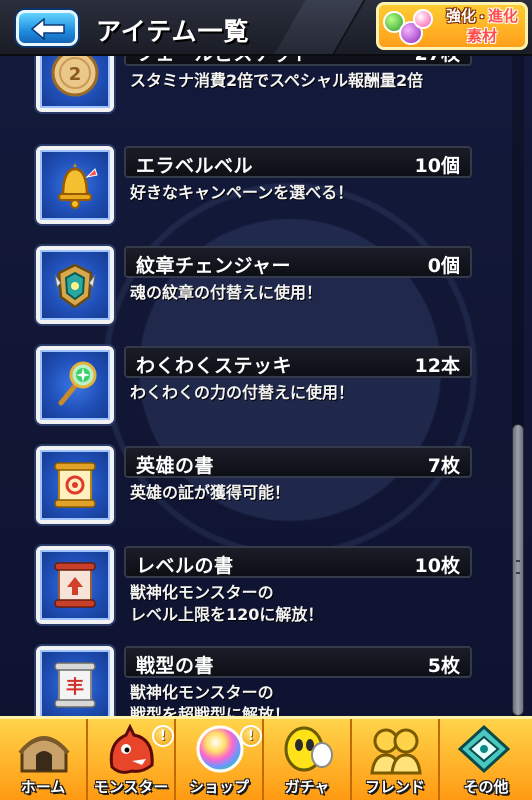  I want to click on hero-scroll-icon, so click(75, 485).